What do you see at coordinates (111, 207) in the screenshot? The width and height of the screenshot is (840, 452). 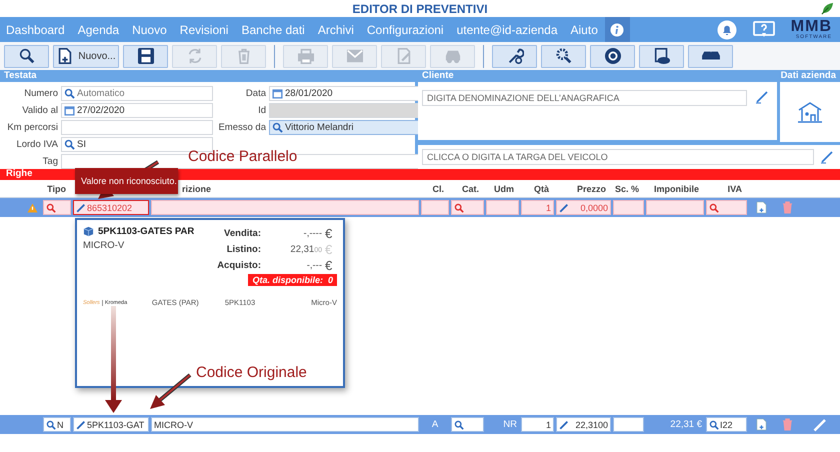 I see `table-cell-field: 865310202` at bounding box center [111, 207].